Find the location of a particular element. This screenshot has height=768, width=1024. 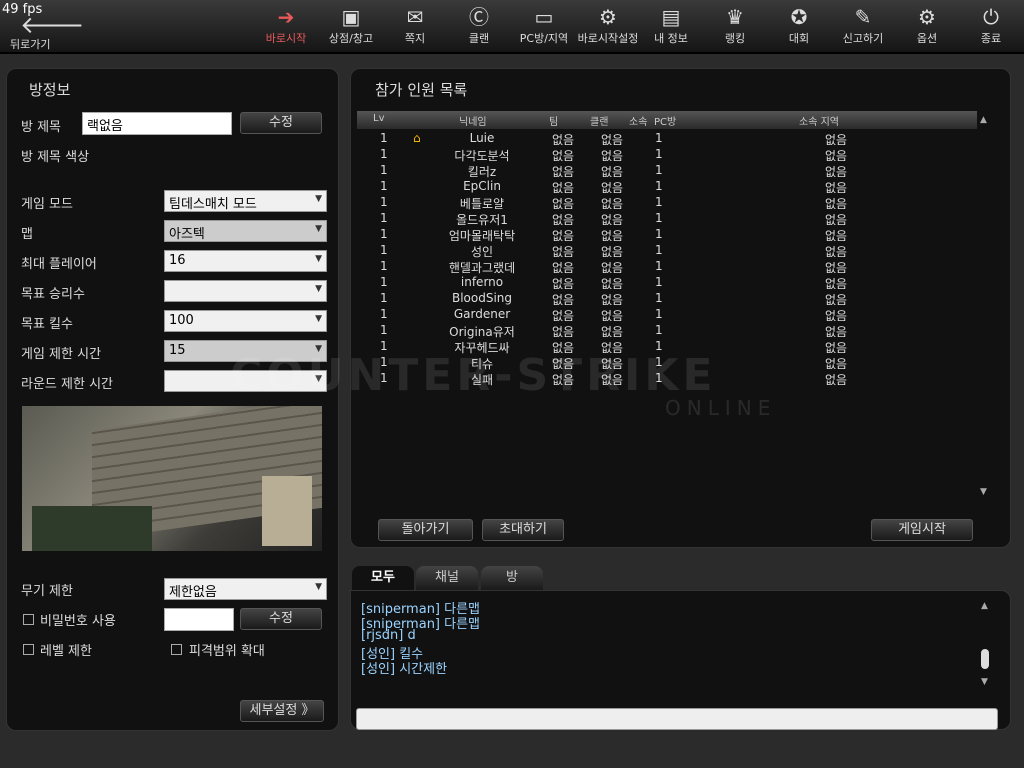

tab-channel: 채널 is located at coordinates (447, 578).